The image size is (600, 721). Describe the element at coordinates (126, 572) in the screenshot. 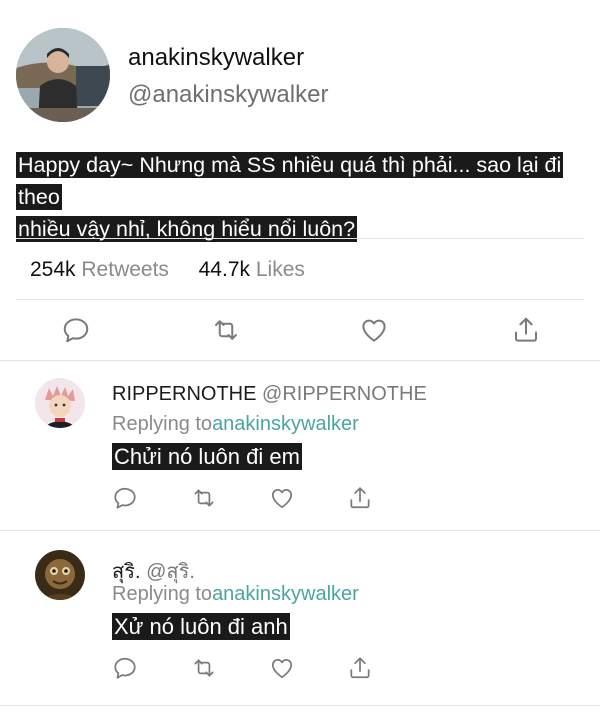

I see `reply-name: สุริ.` at that location.